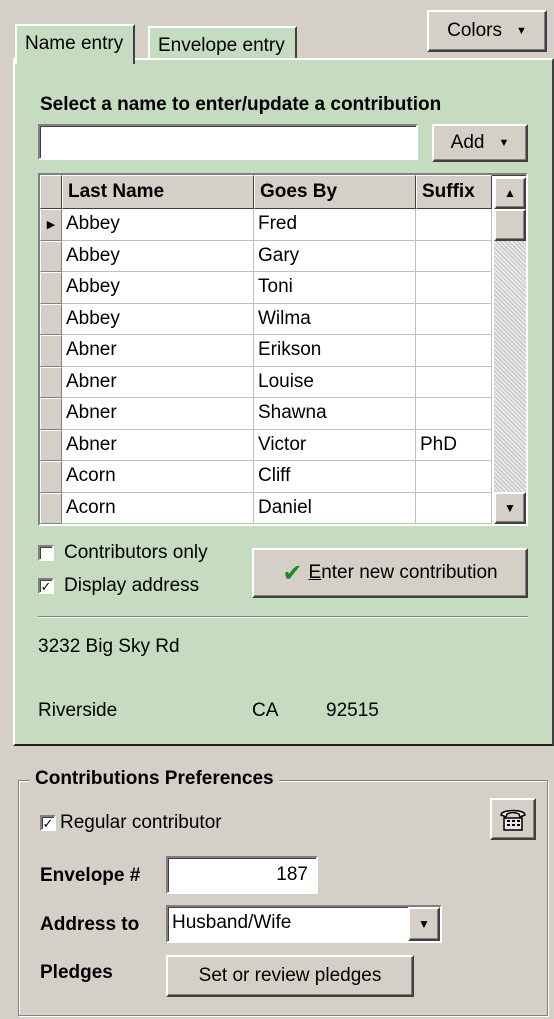  I want to click on tab-envelope-entry-label: Envelope entry, so click(221, 45).